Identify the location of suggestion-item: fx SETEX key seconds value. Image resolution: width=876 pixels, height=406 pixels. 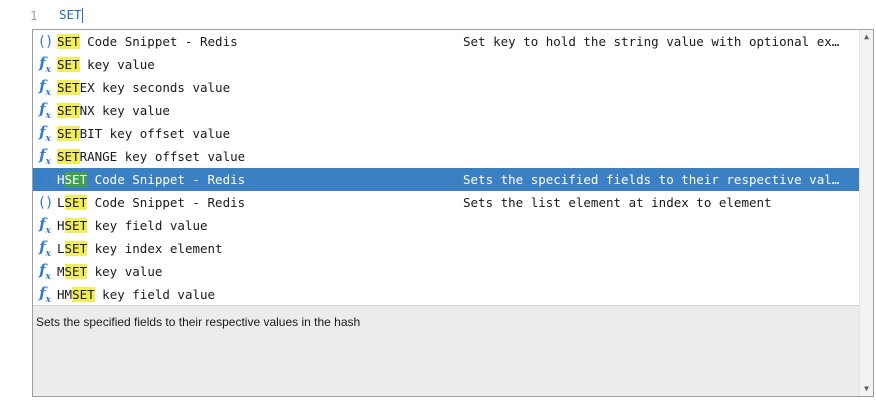
(446, 87).